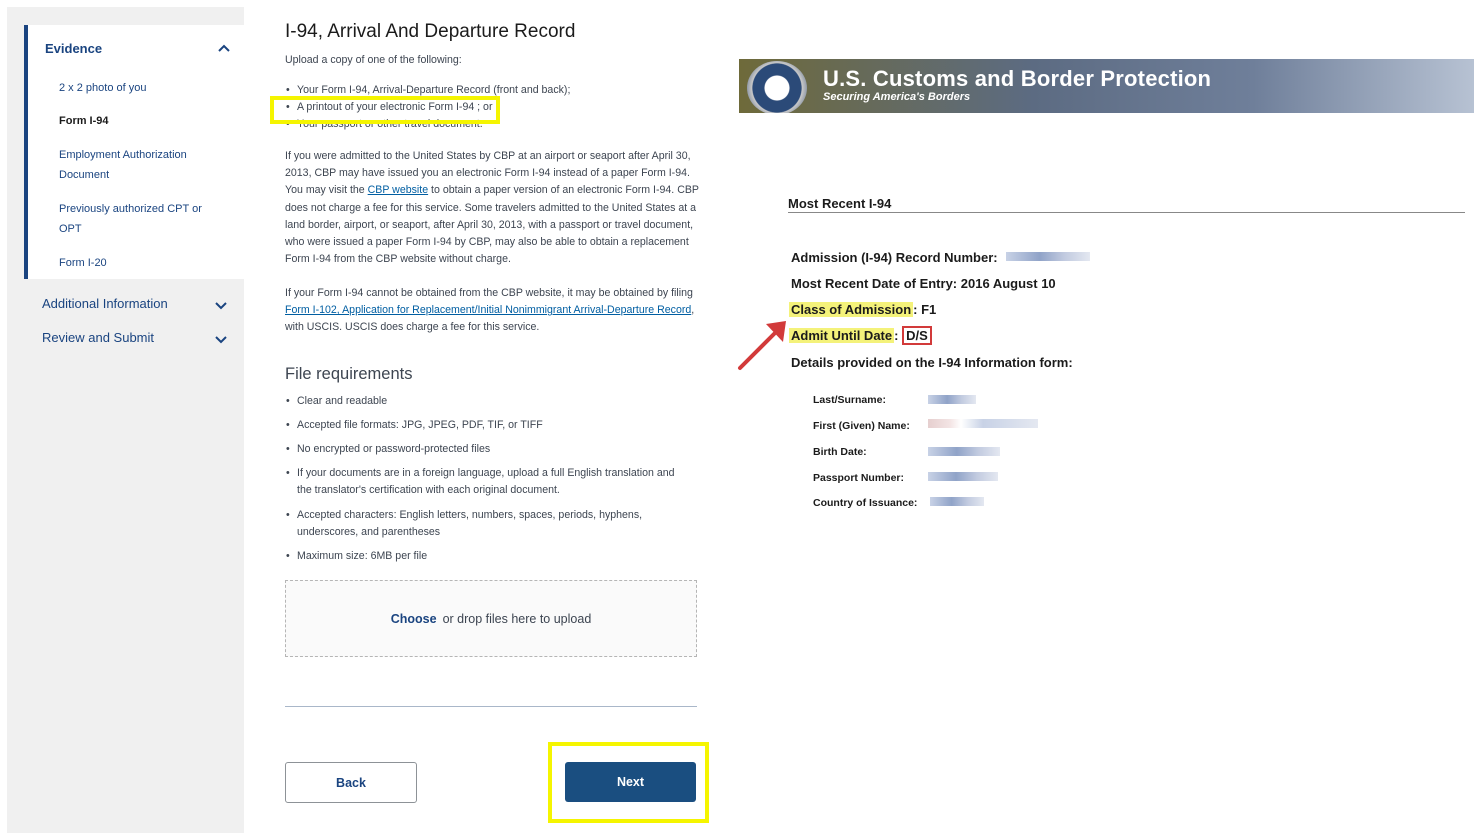 This screenshot has height=833, width=1478. I want to click on dropzone-text: or drop files here to upload, so click(517, 618).